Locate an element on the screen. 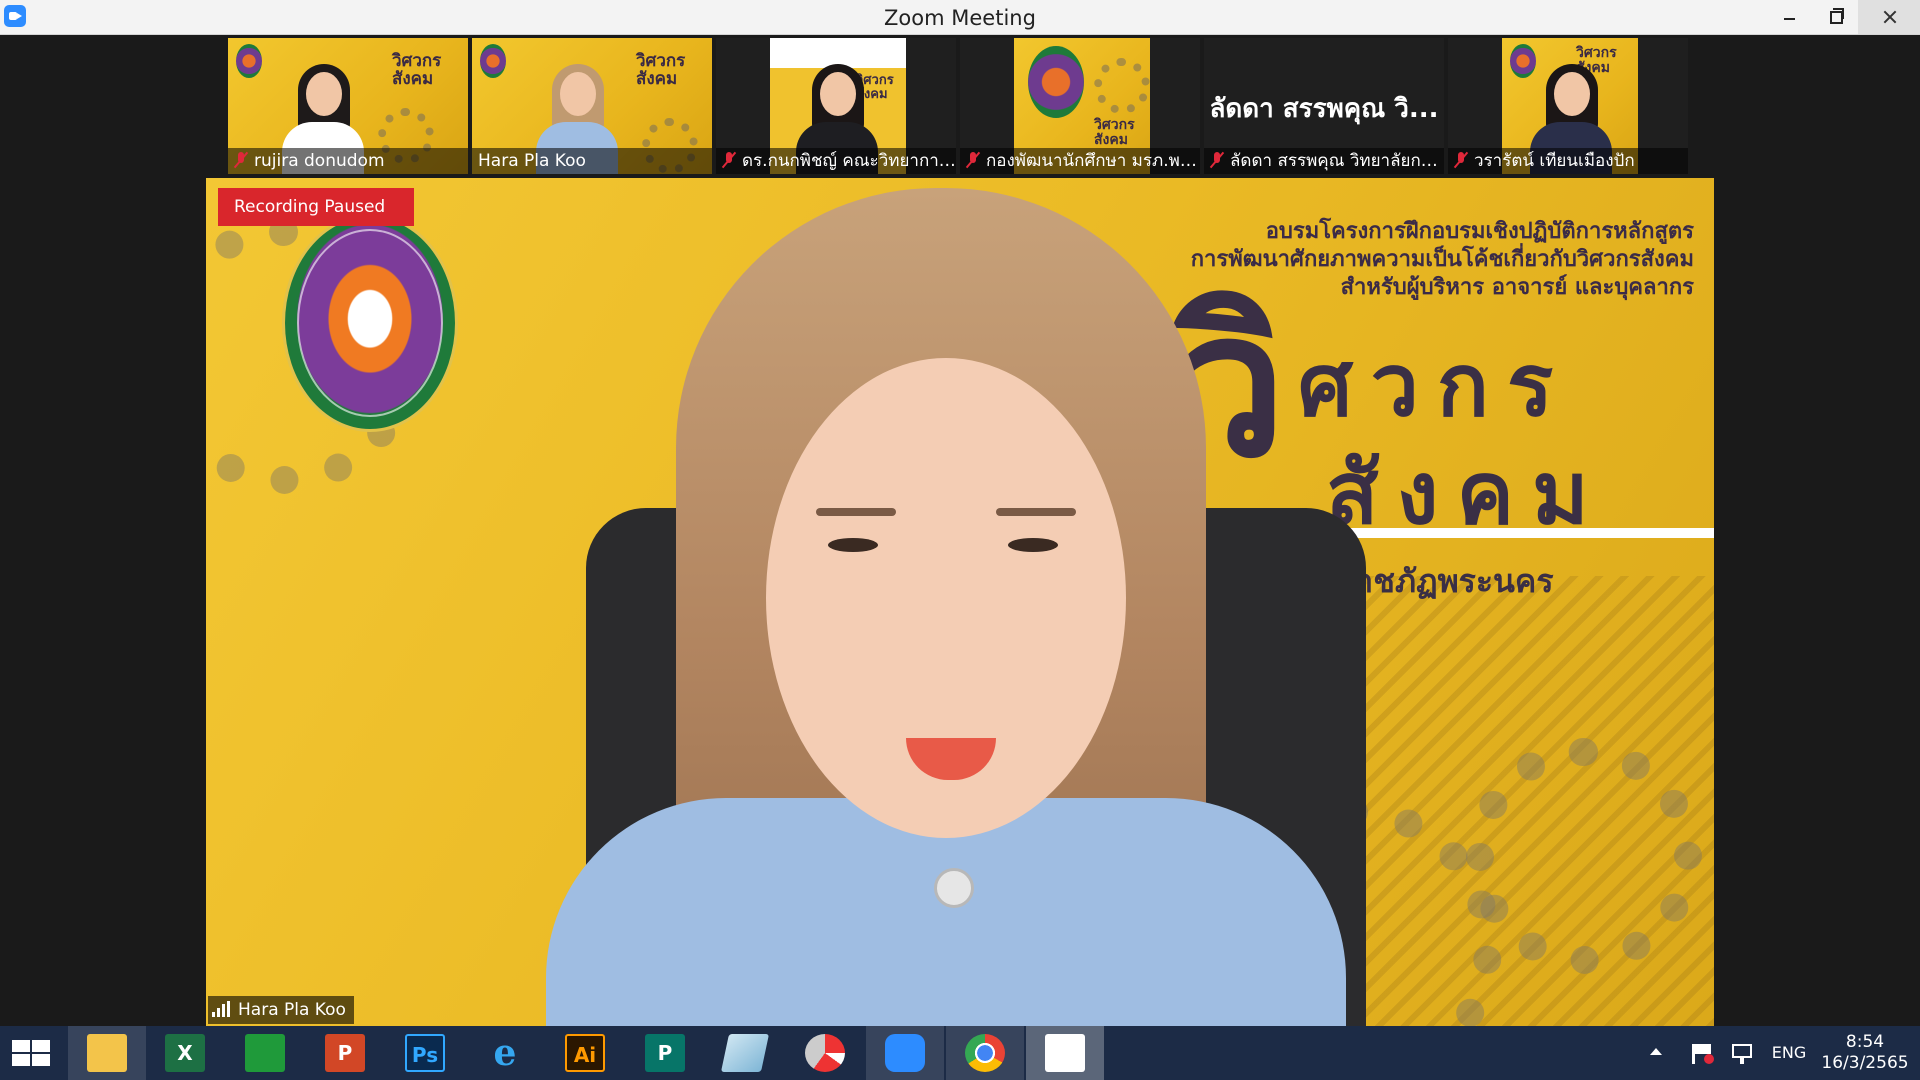  notepad-icon is located at coordinates (745, 1053).